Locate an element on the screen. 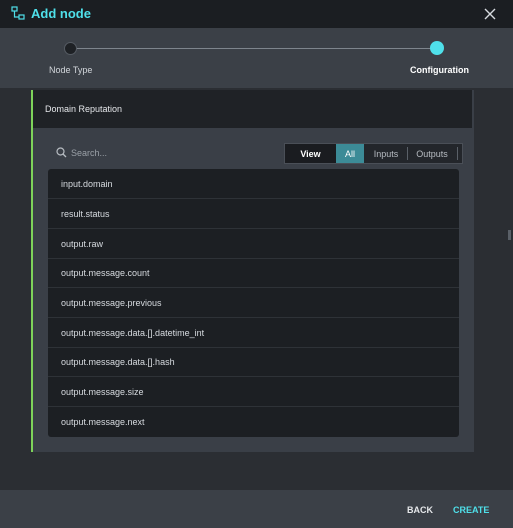  view-filter: View All Inputs Outputs is located at coordinates (373, 153).